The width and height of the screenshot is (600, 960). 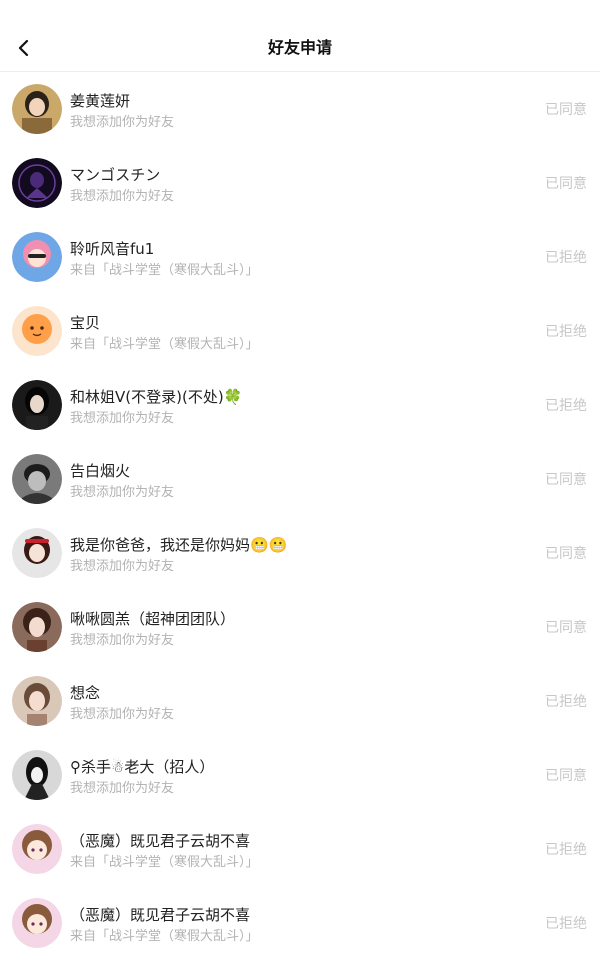 What do you see at coordinates (300, 553) in the screenshot?
I see `request-row: 我是你爸爸，我还是你妈妈😬😬 我想添加你为好友 已同意` at bounding box center [300, 553].